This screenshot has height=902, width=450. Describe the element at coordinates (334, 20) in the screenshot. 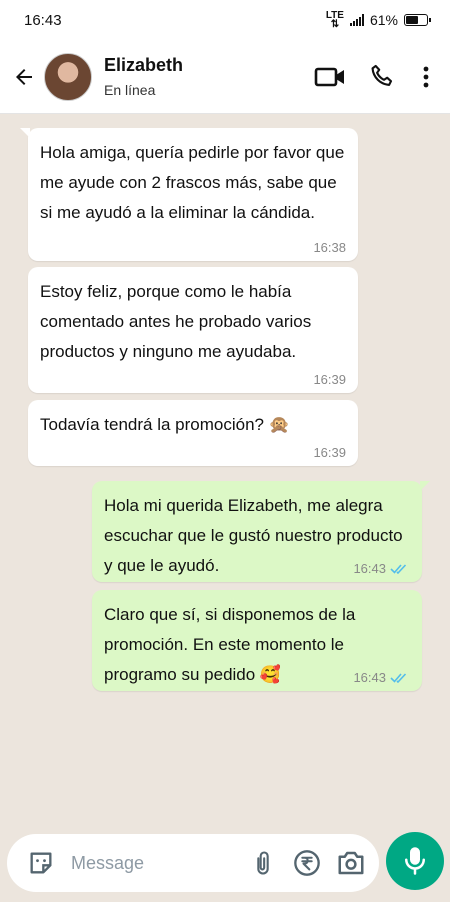

I see `network-type: LTE ⇅` at that location.